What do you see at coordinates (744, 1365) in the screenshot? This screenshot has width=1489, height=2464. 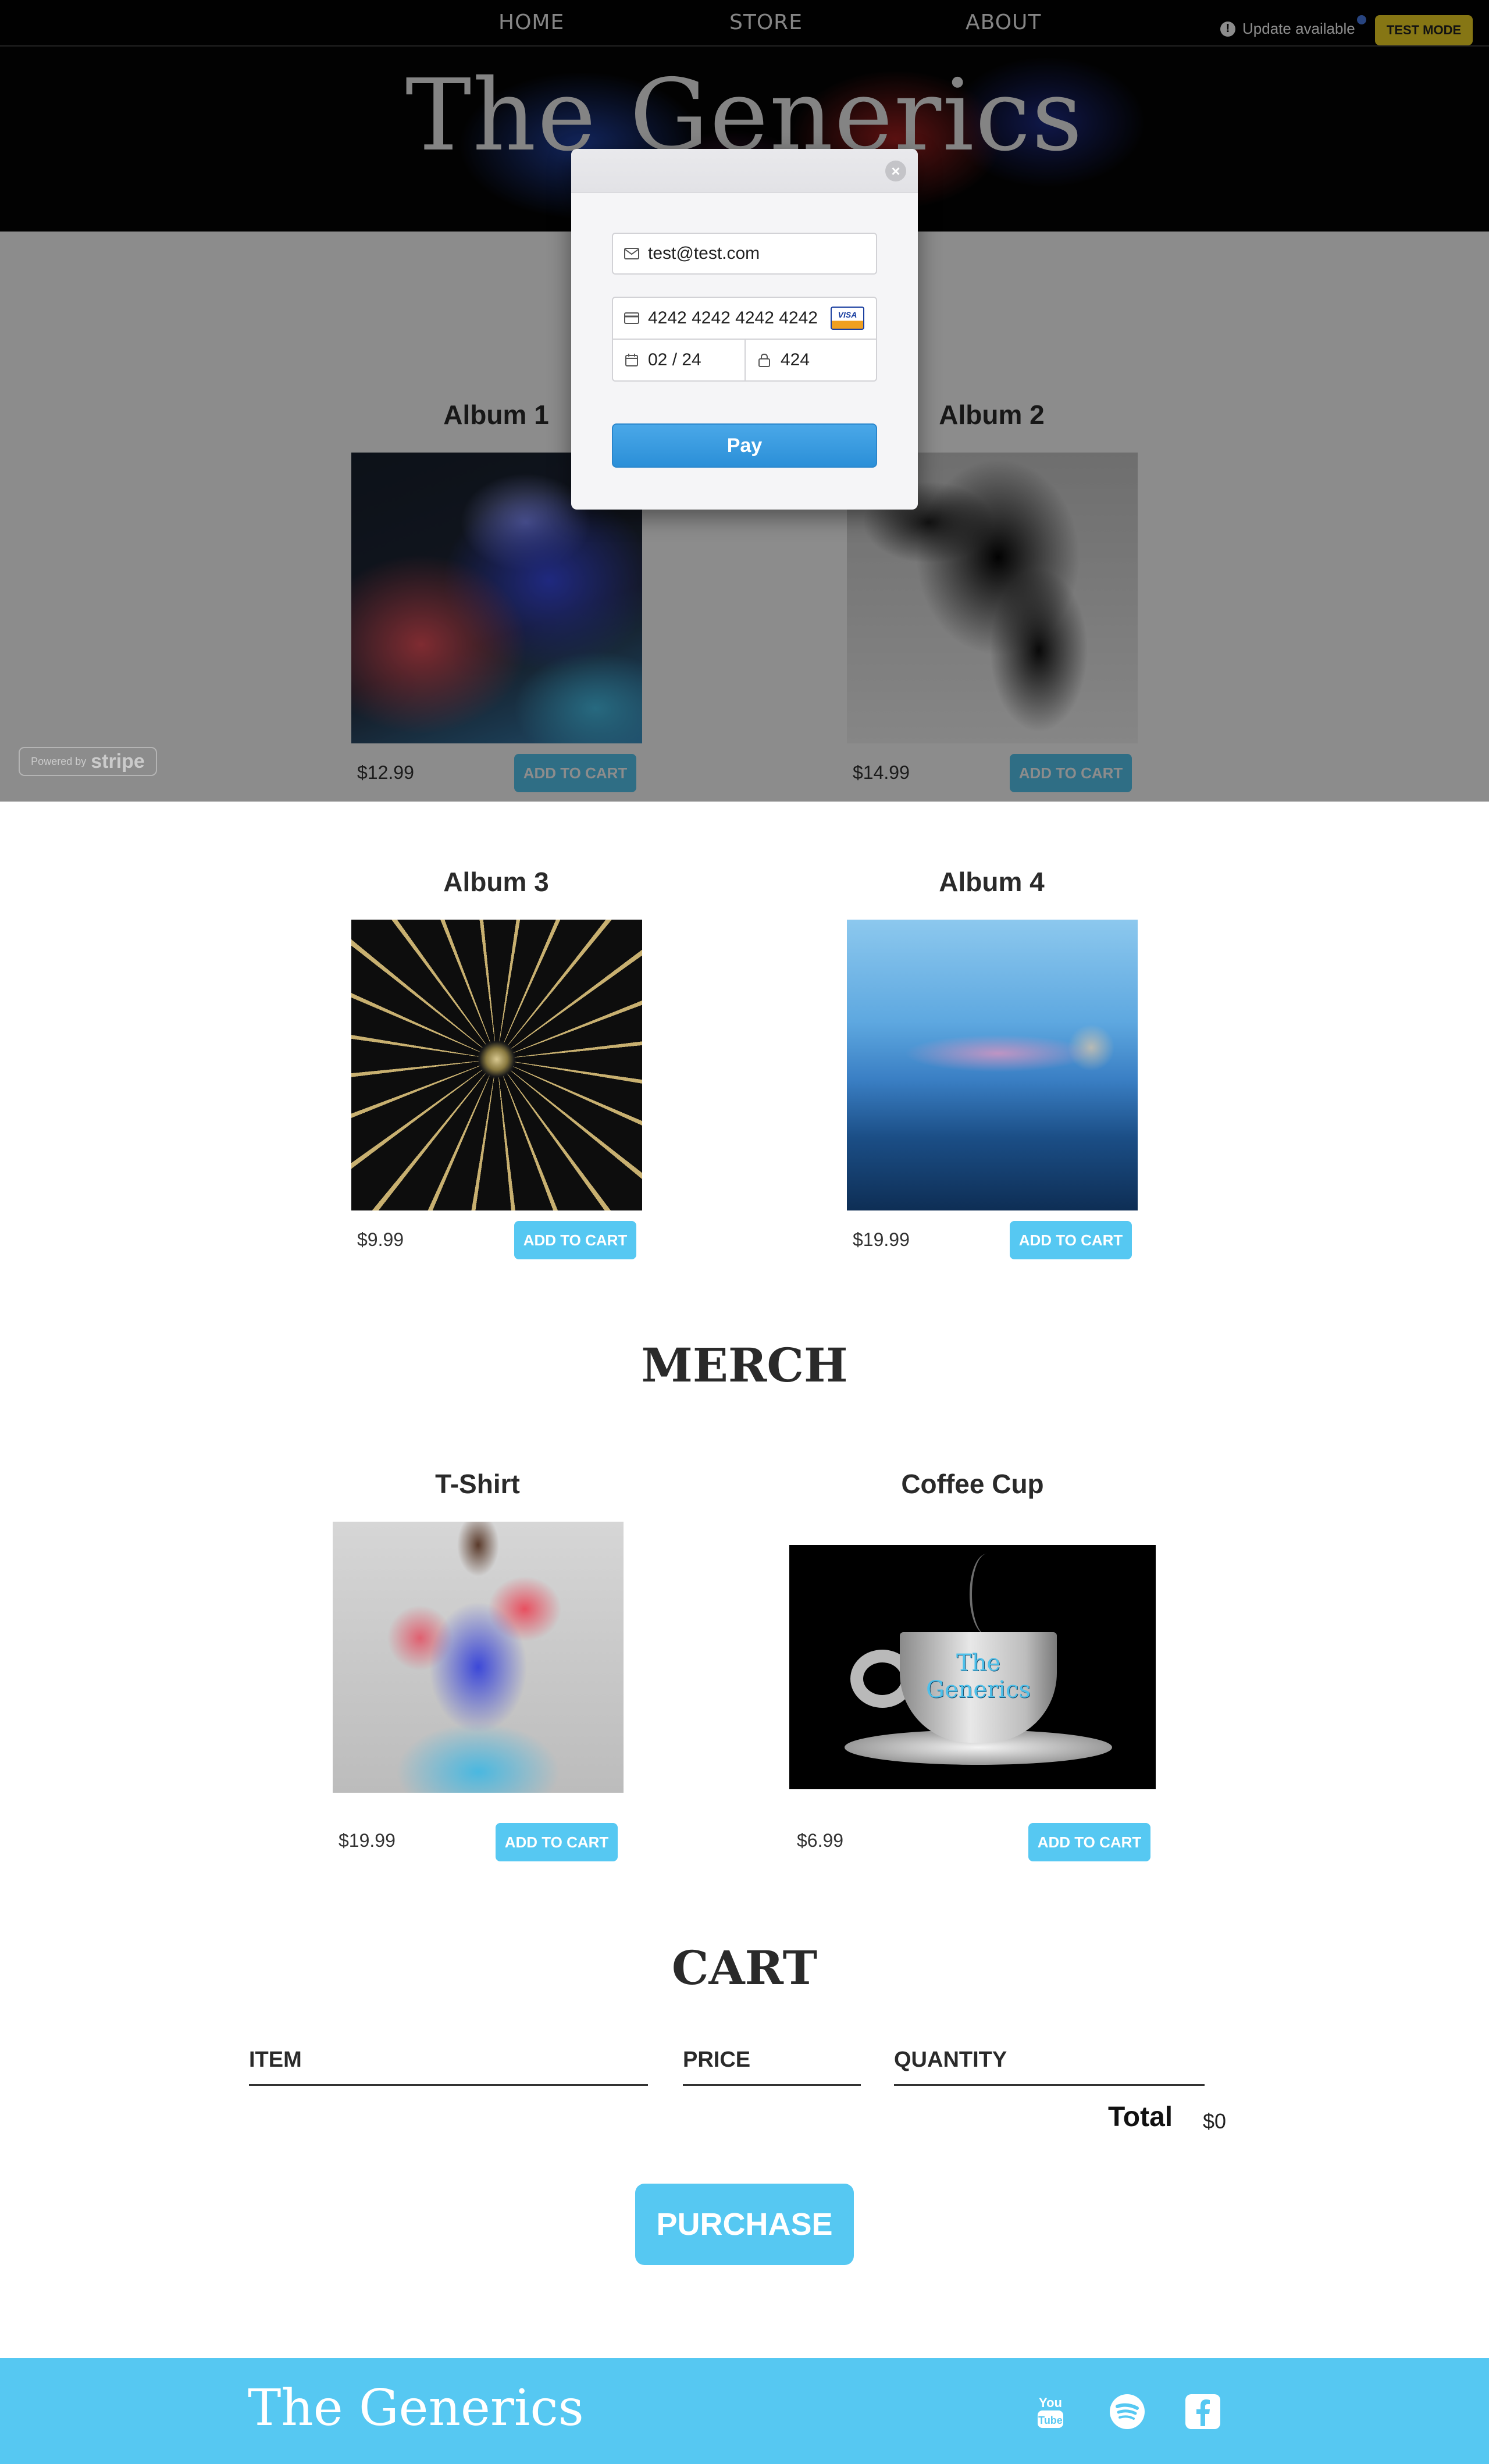 I see `merch-section-title: MERCH` at bounding box center [744, 1365].